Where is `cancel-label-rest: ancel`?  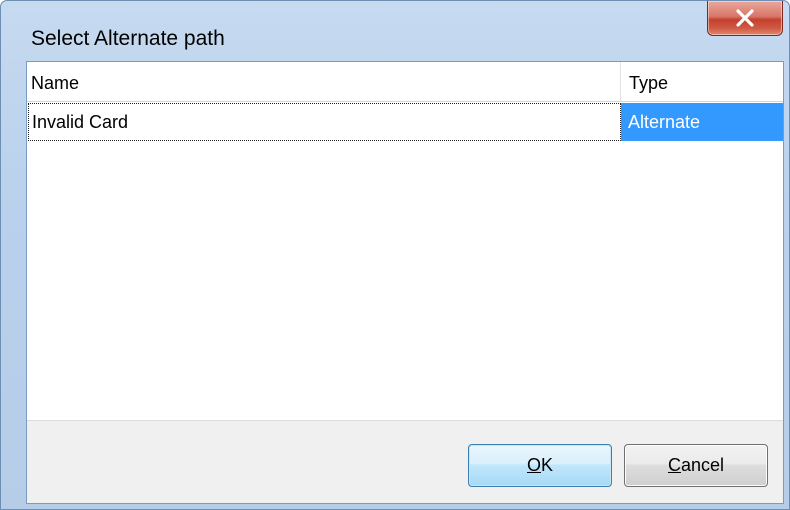 cancel-label-rest: ancel is located at coordinates (702, 465).